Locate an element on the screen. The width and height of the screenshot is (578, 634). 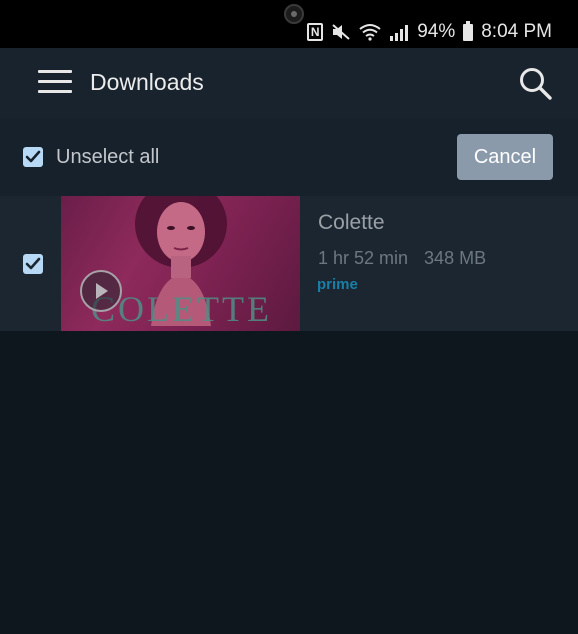
battery-icon is located at coordinates (468, 30).